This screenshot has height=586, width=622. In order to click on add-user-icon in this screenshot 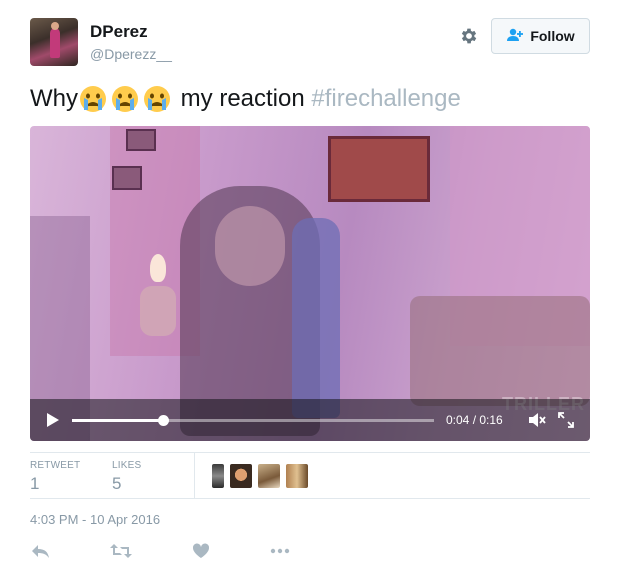, I will do `click(515, 36)`.